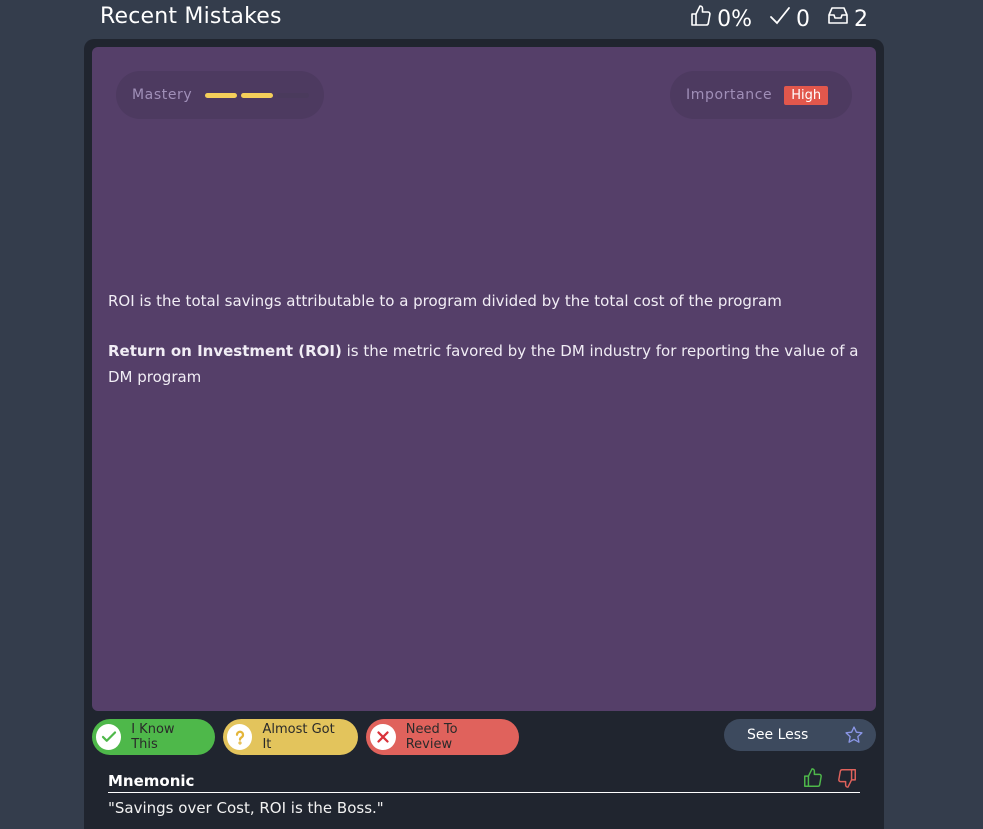 This screenshot has height=829, width=983. What do you see at coordinates (191, 16) in the screenshot?
I see `page-title: Recent Mistakes` at bounding box center [191, 16].